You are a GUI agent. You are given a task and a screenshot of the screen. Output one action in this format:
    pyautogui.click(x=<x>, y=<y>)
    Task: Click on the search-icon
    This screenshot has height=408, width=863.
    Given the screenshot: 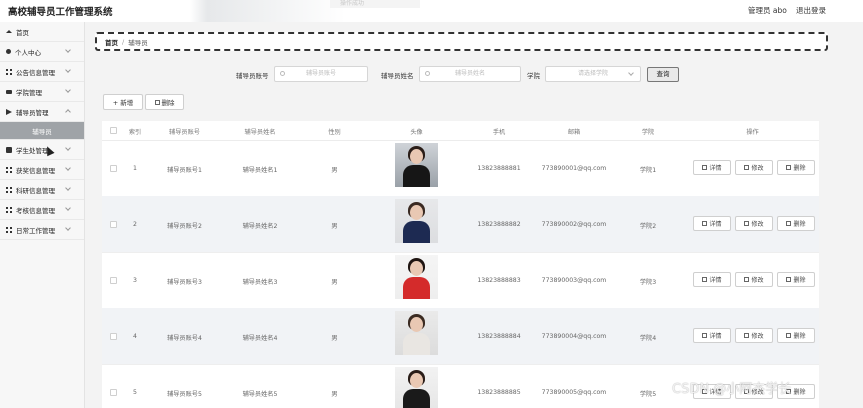 What is the action you would take?
    pyautogui.click(x=427, y=73)
    